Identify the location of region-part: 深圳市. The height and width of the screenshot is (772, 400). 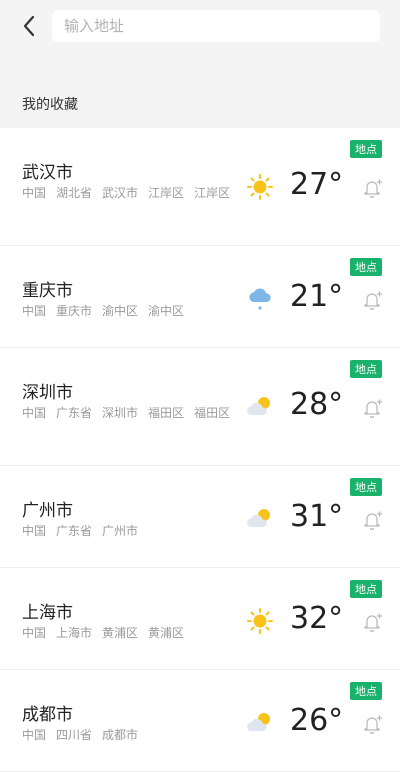
(120, 413).